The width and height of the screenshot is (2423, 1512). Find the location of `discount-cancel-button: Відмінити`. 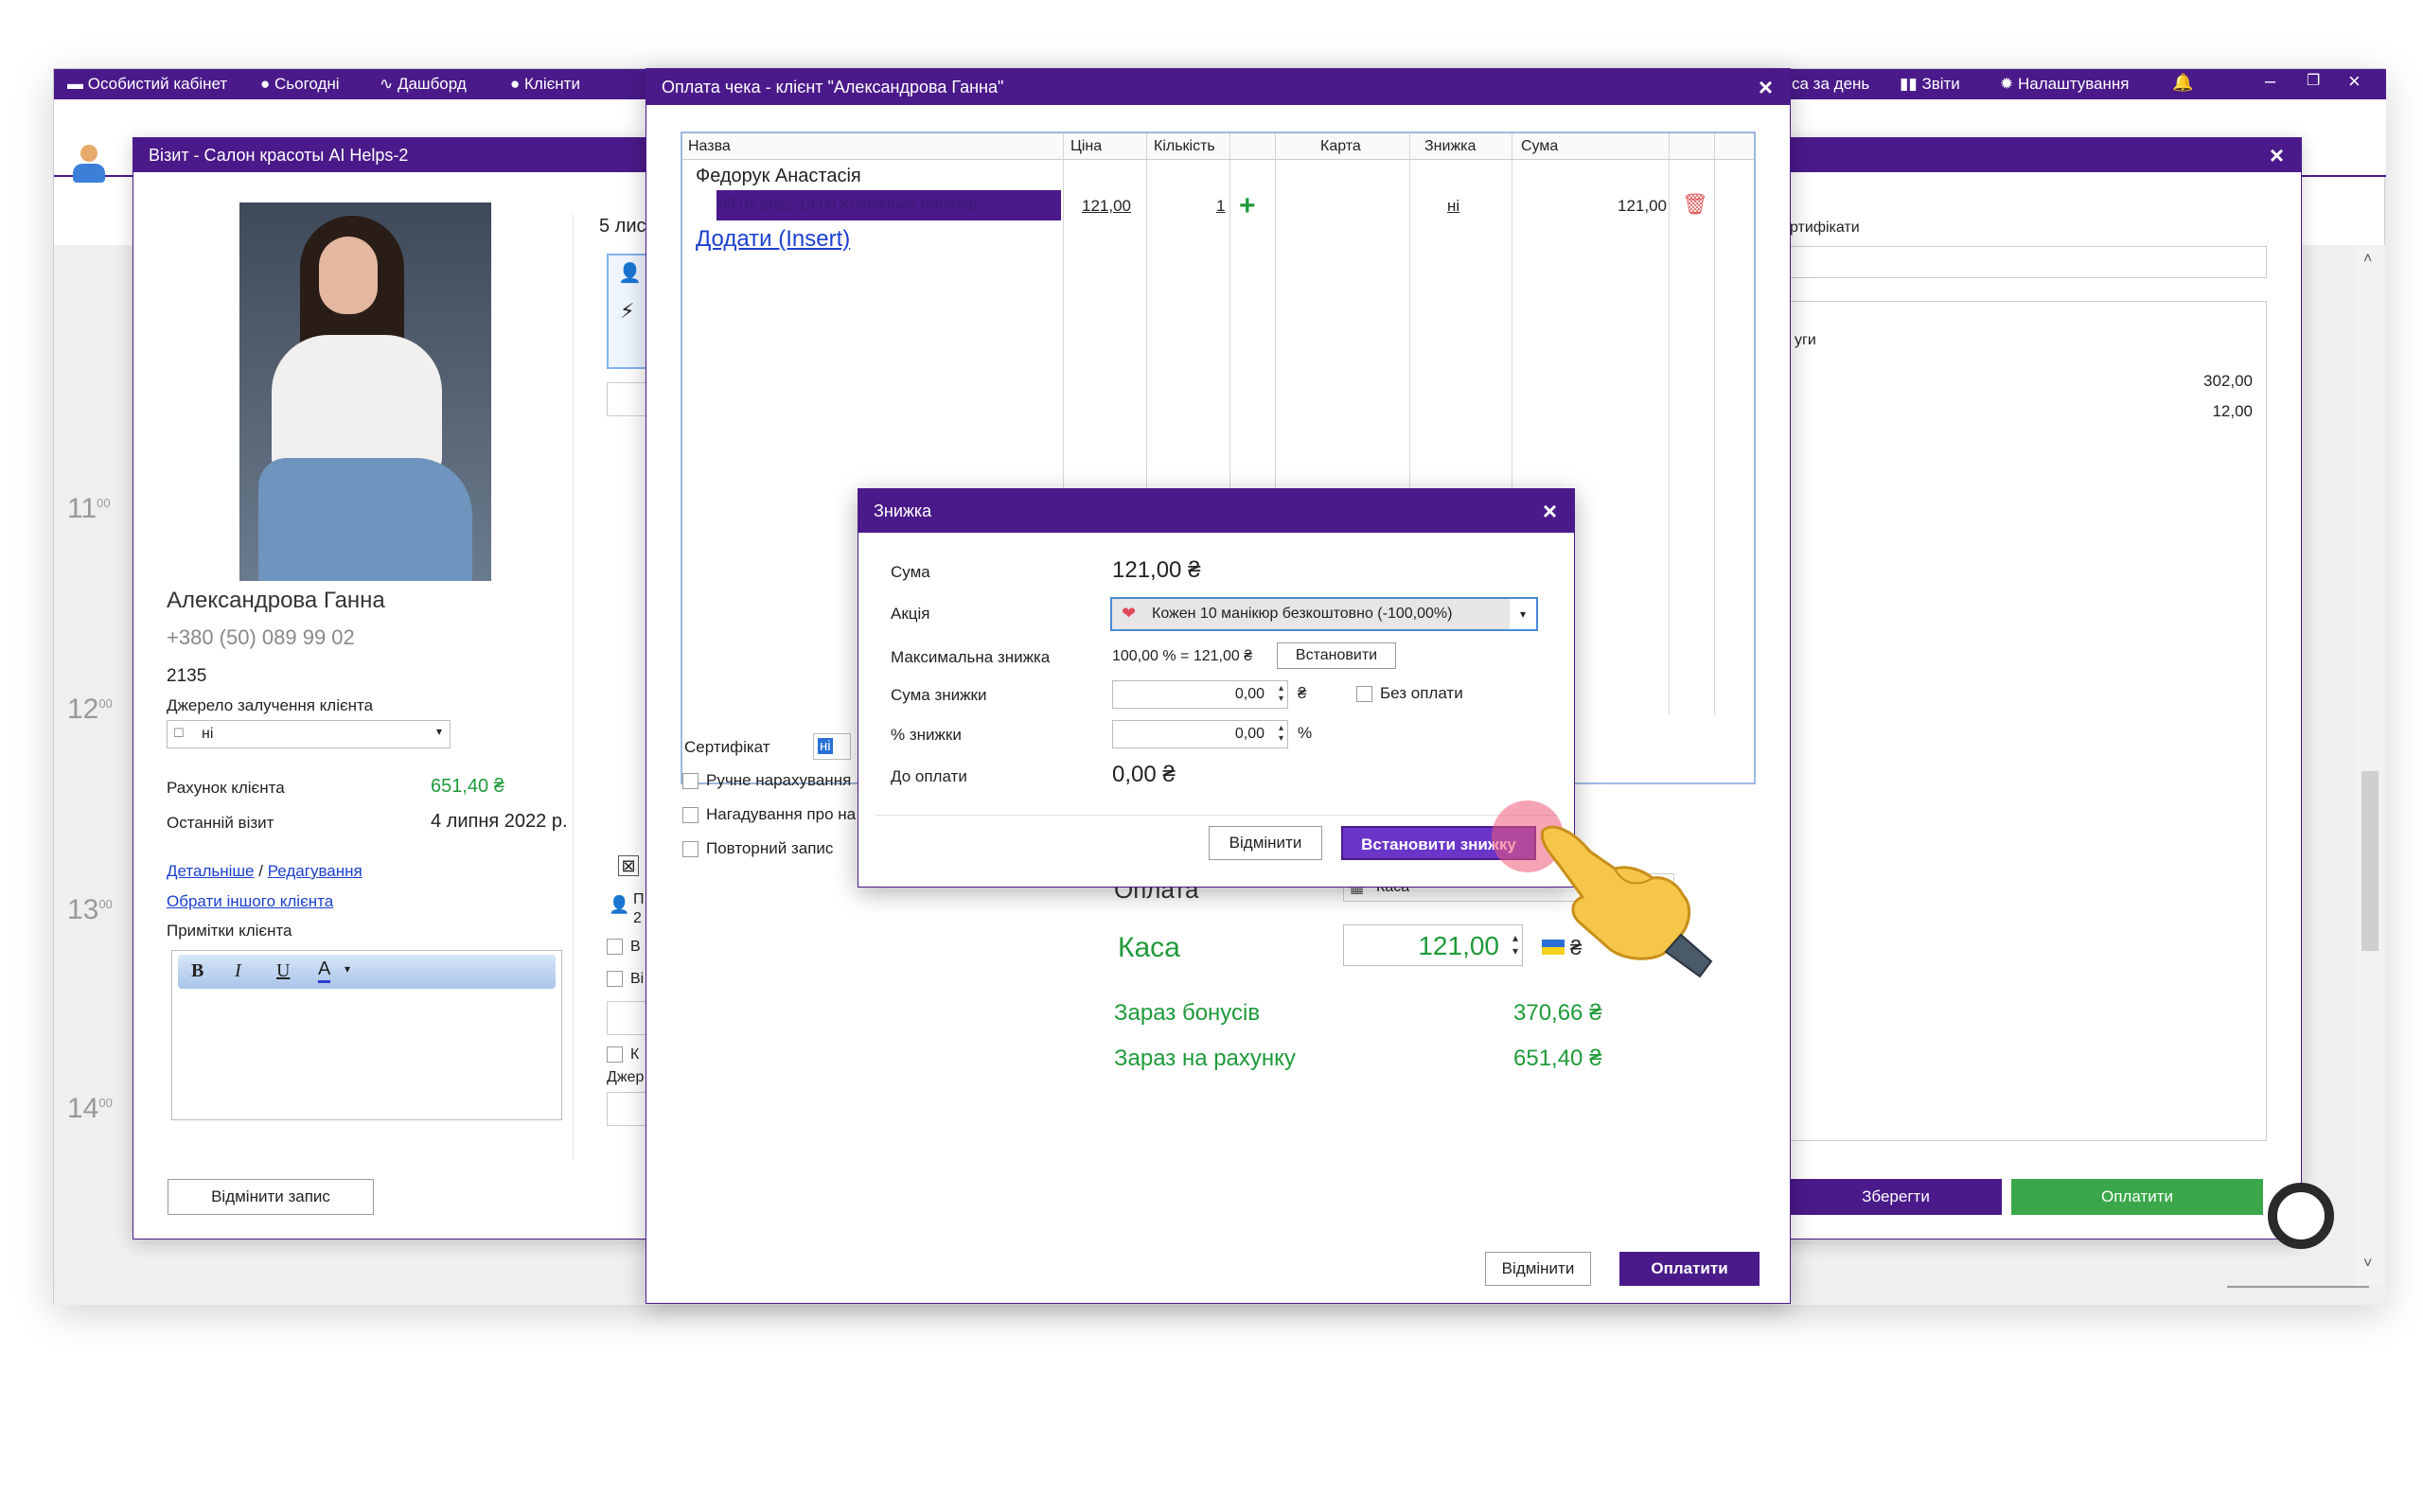

discount-cancel-button: Відмінити is located at coordinates (1265, 843).